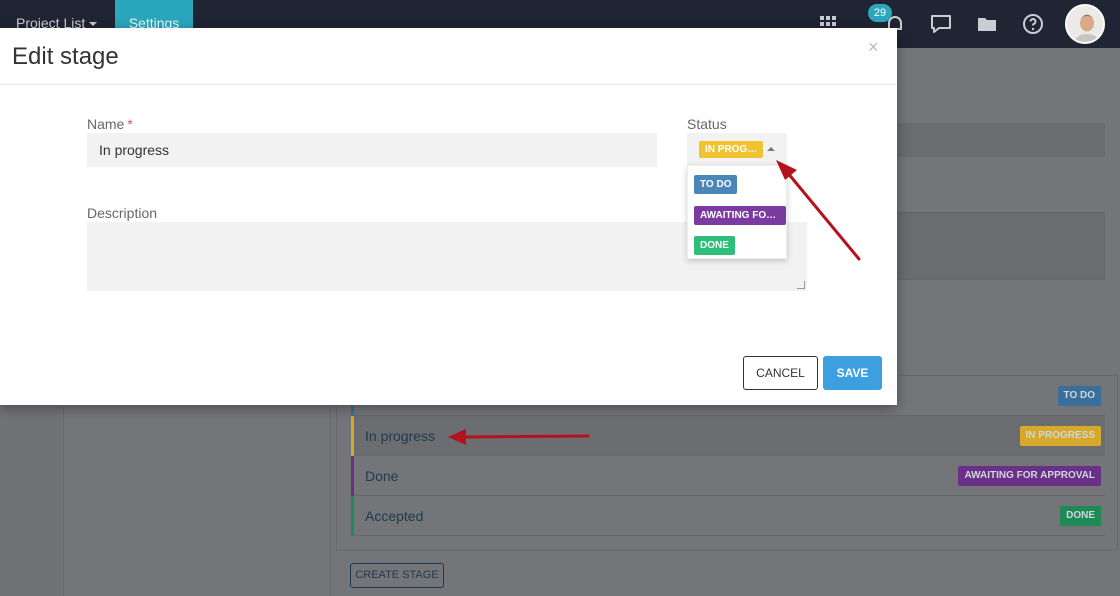  What do you see at coordinates (394, 516) in the screenshot?
I see `stage-name: Accepted` at bounding box center [394, 516].